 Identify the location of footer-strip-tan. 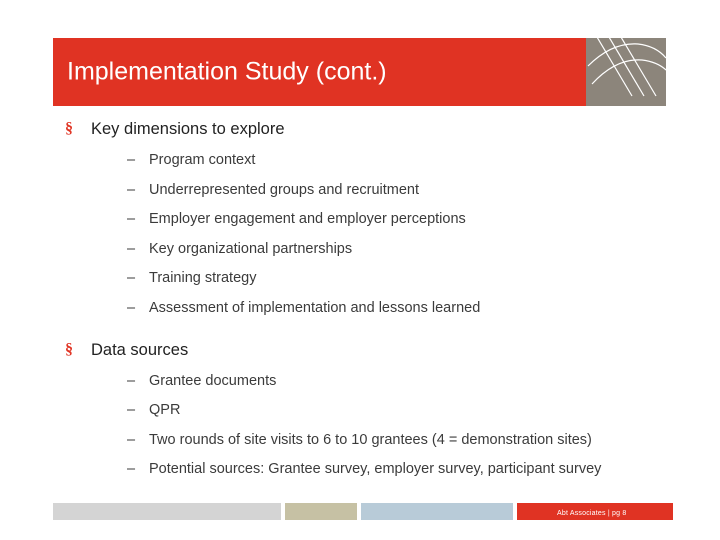
(321, 511).